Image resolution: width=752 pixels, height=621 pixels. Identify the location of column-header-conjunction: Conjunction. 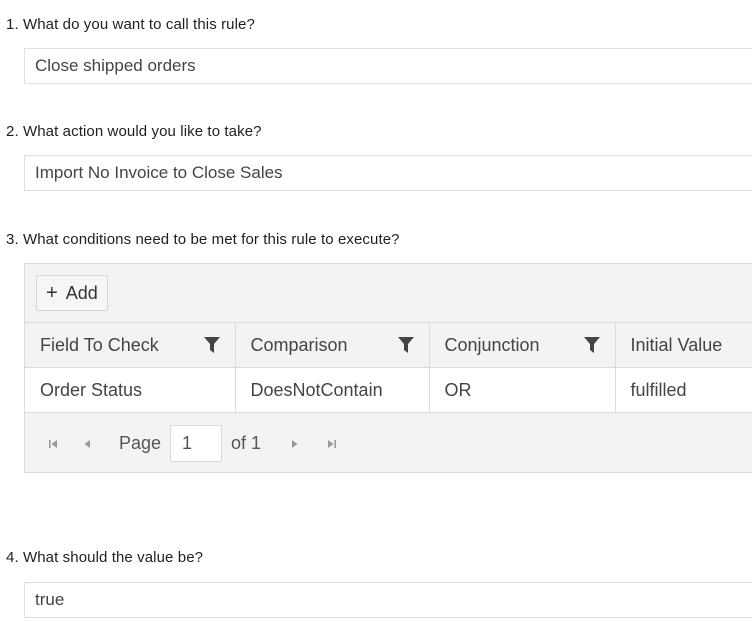
(522, 345).